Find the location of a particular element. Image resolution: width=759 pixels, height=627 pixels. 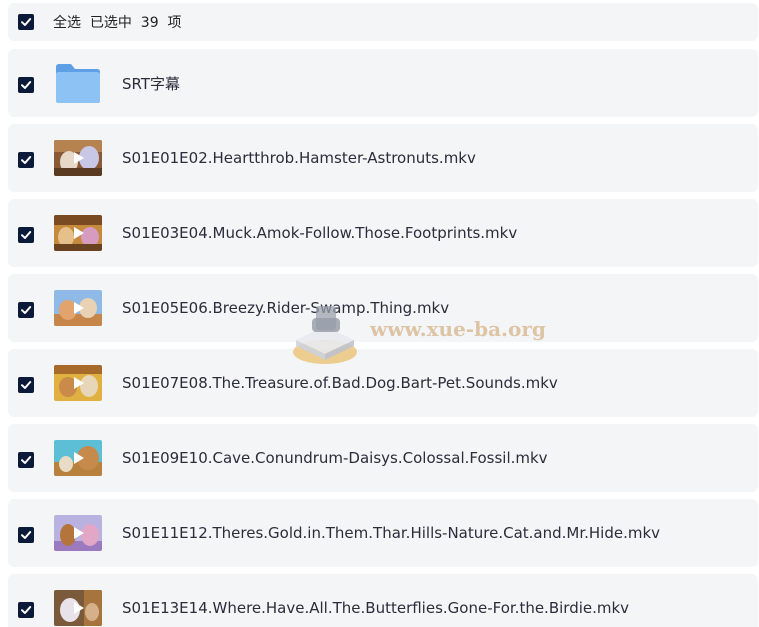

select-all-checkbox is located at coordinates (26, 22).